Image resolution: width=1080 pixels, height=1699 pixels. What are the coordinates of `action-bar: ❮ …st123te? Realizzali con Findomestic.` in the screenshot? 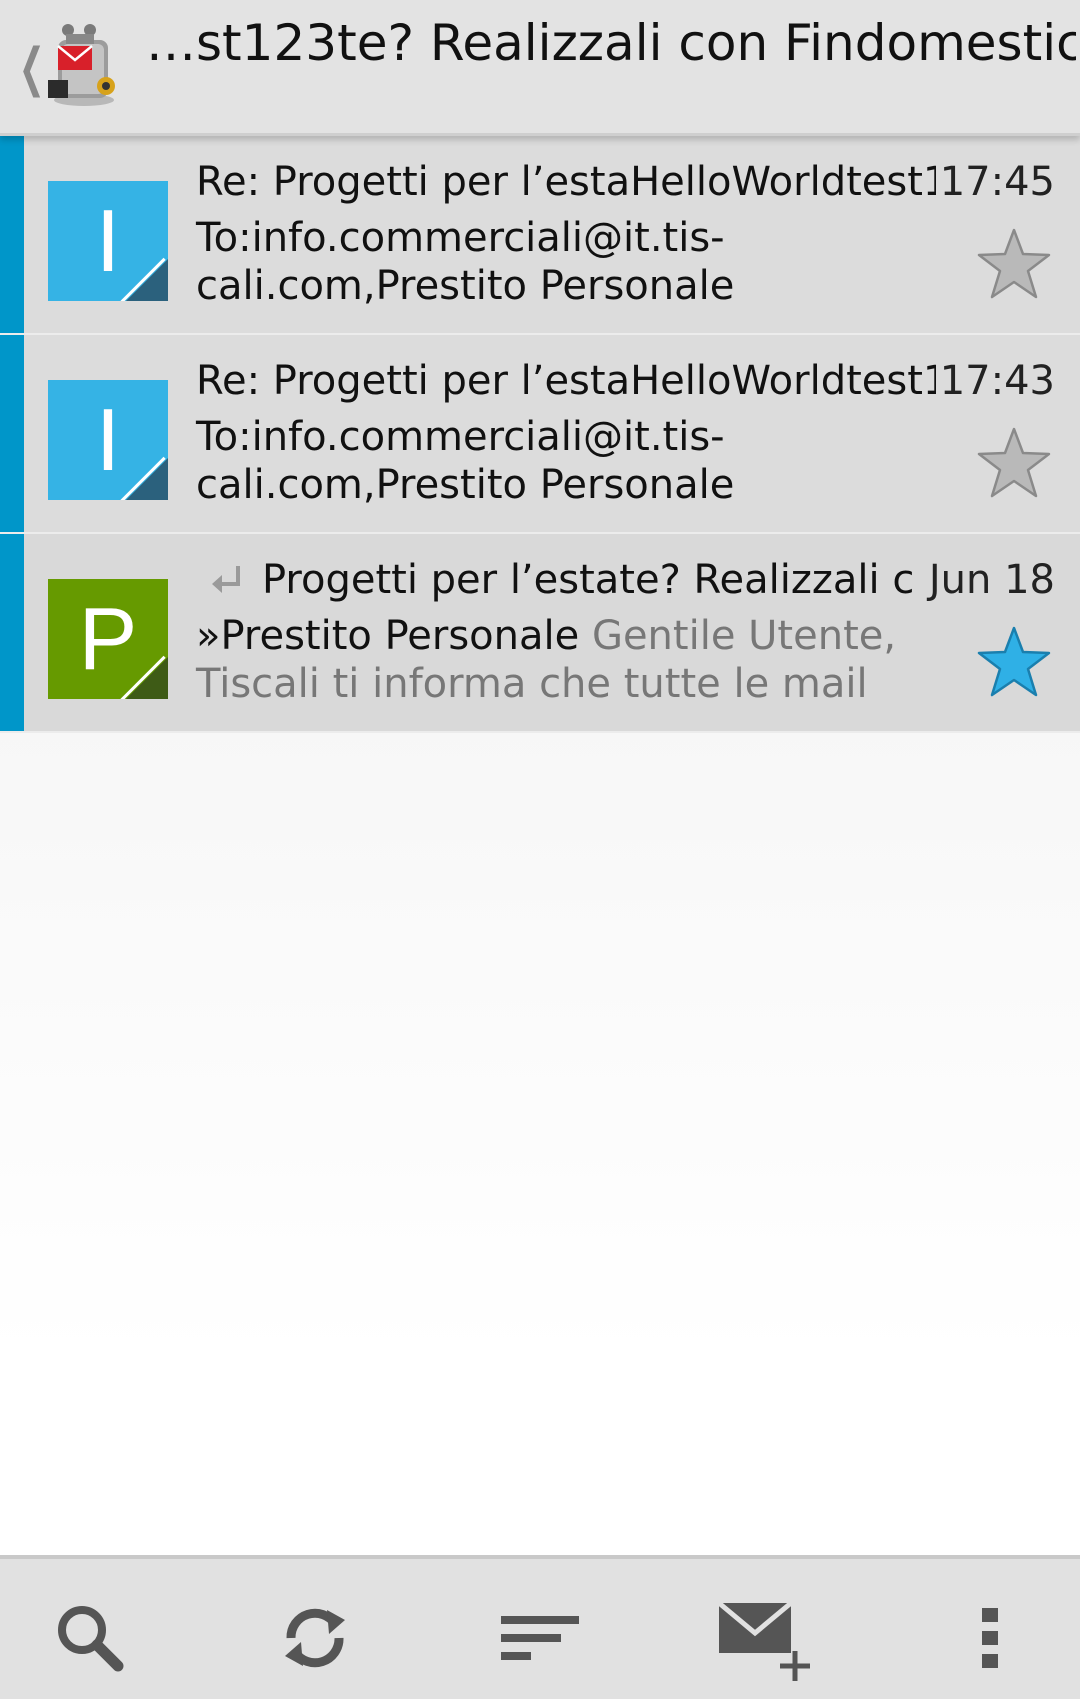 It's located at (540, 68).